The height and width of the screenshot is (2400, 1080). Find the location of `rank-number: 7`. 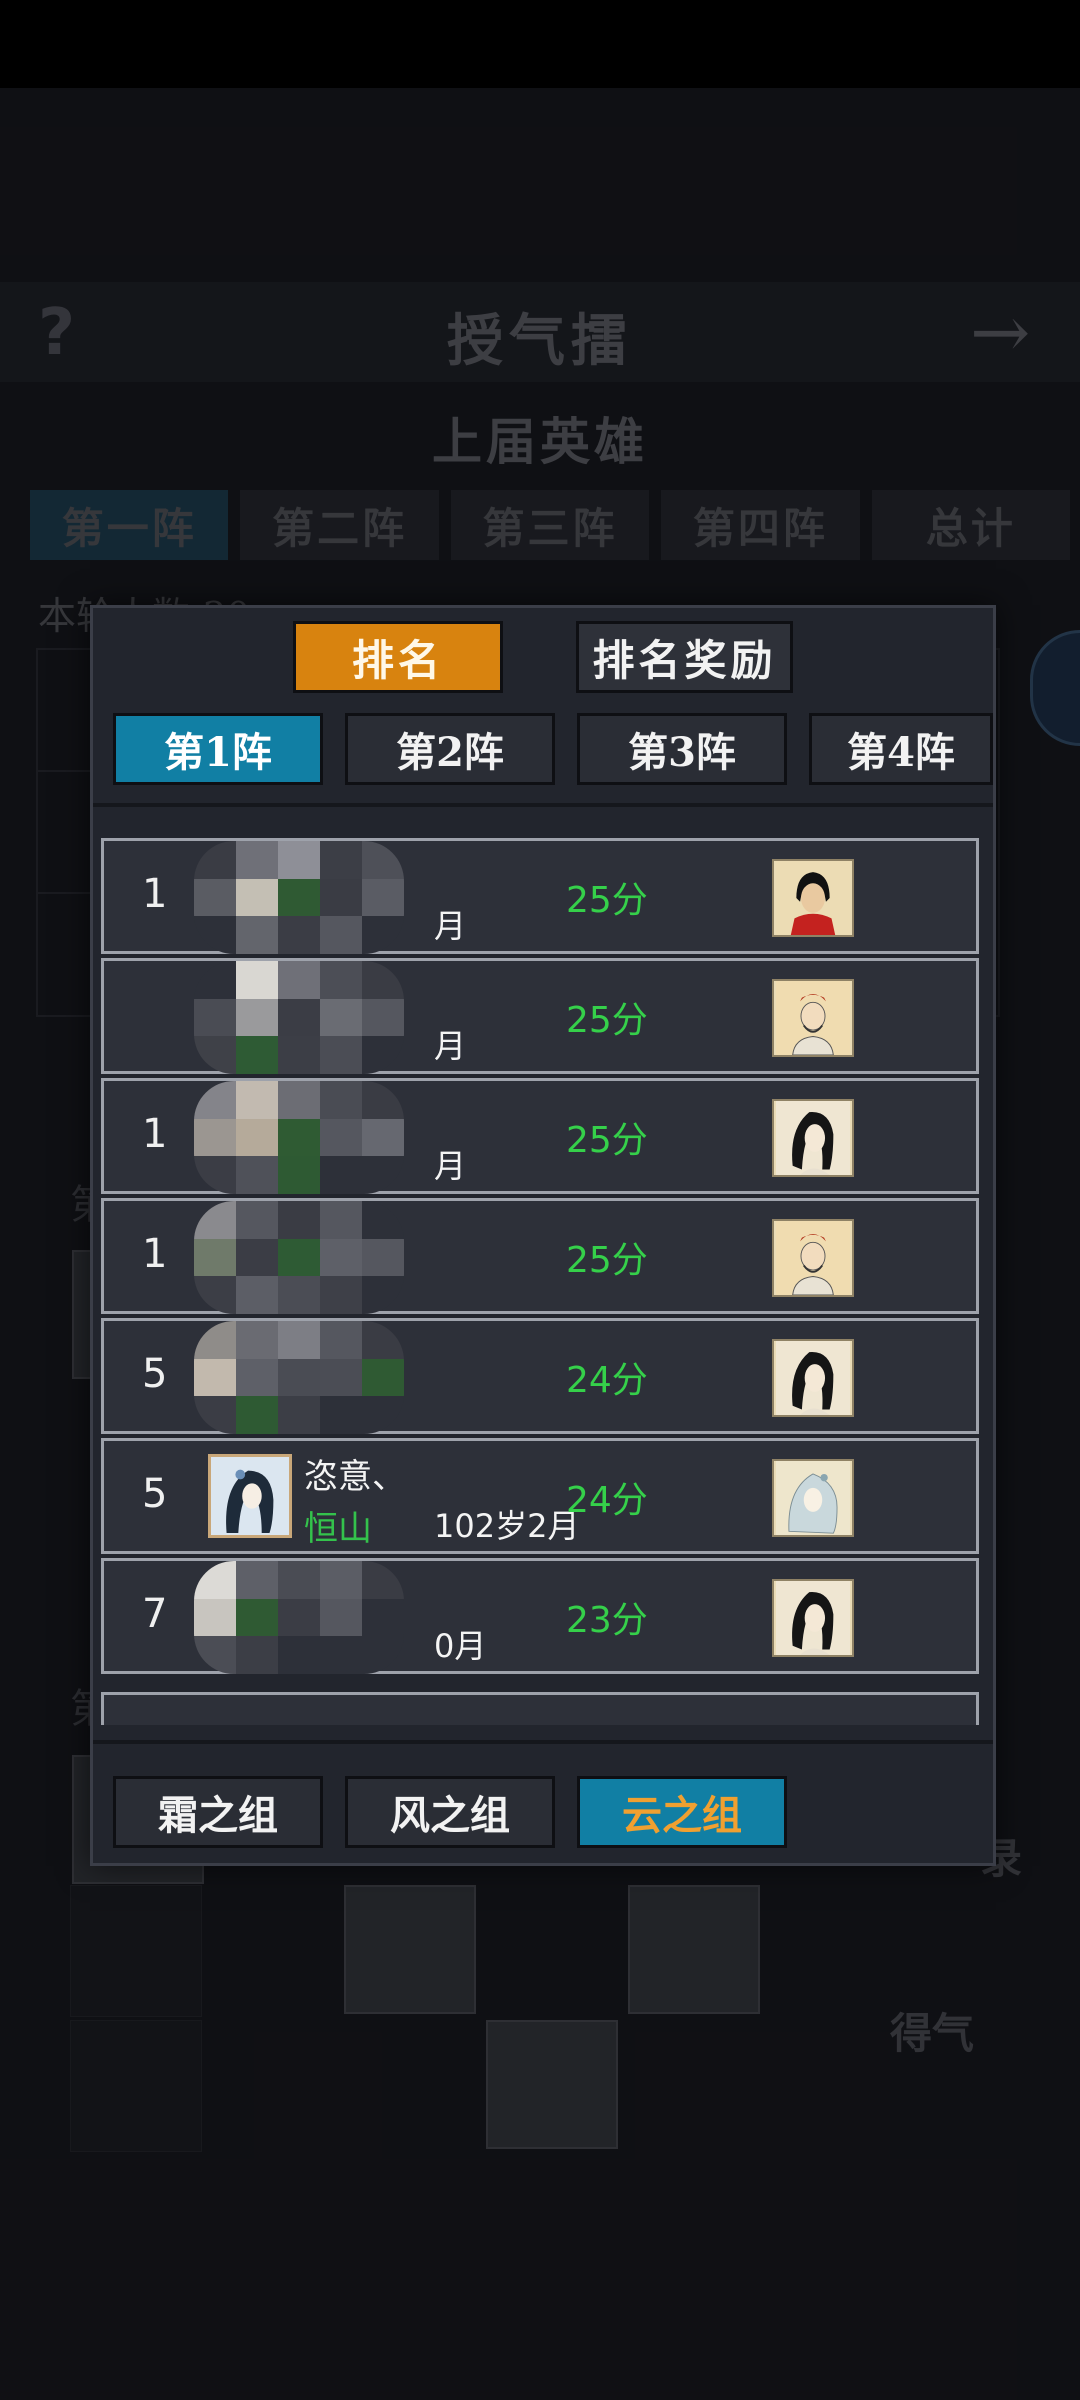

rank-number: 7 is located at coordinates (155, 1614).